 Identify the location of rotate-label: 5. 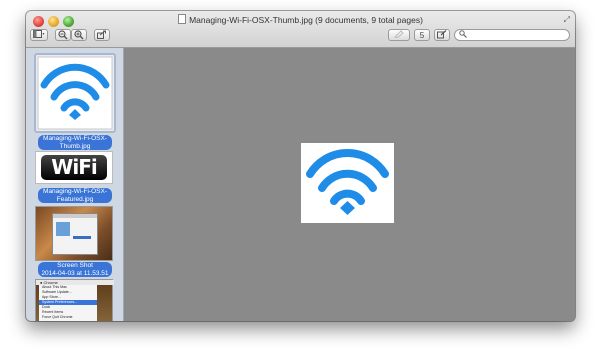
(422, 35).